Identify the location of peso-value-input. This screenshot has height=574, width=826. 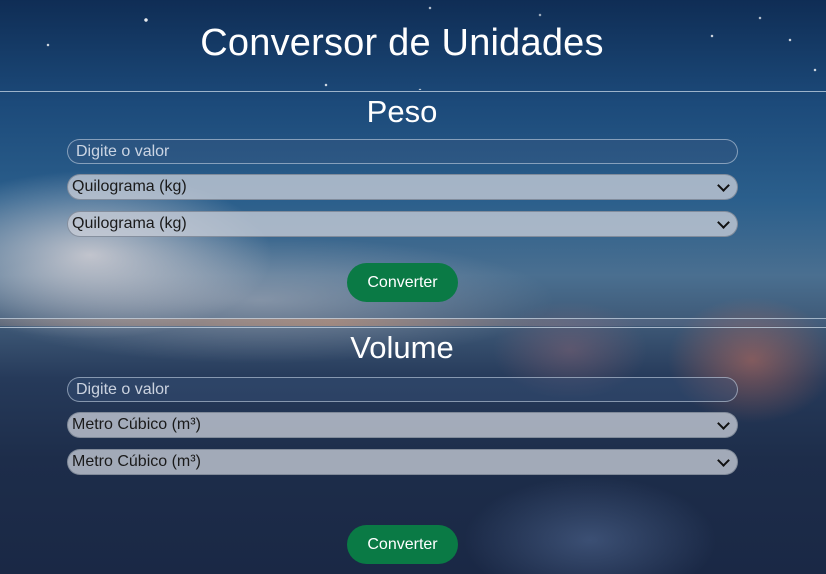
(402, 151).